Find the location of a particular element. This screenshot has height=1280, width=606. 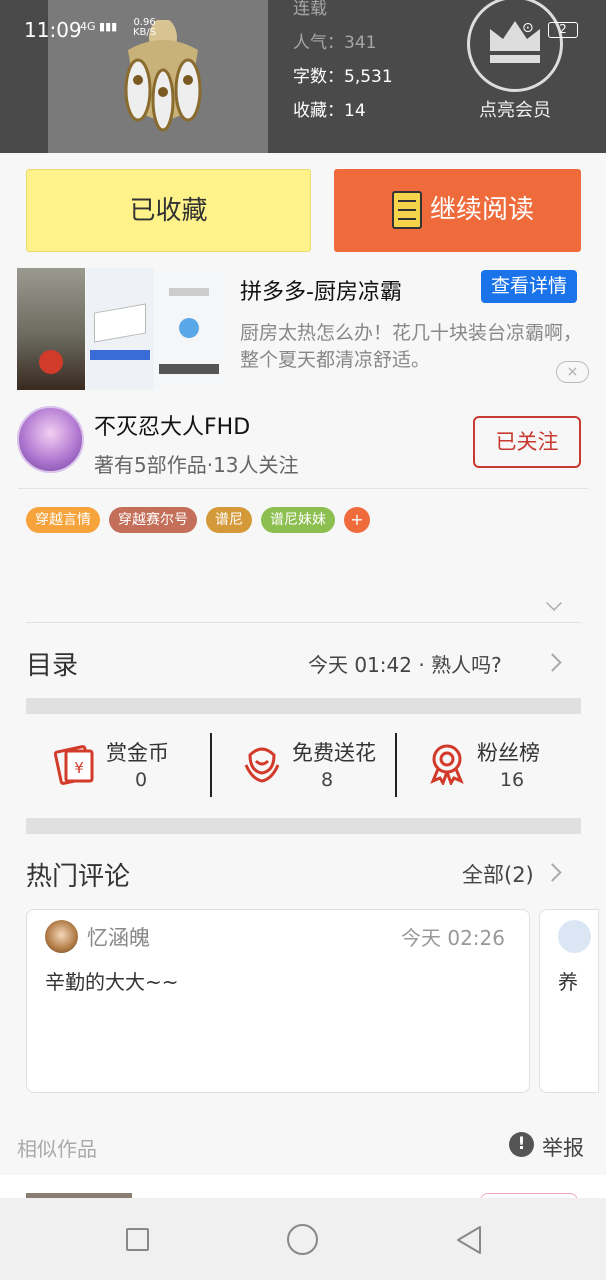

tag-item: 穿越赛尔号 is located at coordinates (153, 520).